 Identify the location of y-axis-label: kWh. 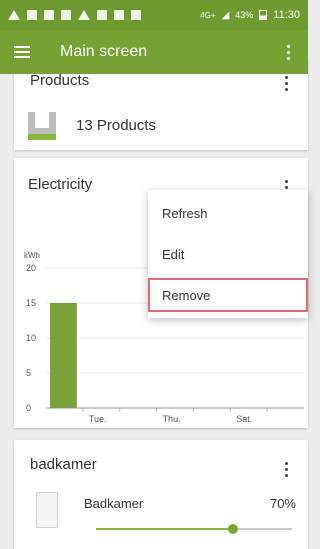
(32, 255).